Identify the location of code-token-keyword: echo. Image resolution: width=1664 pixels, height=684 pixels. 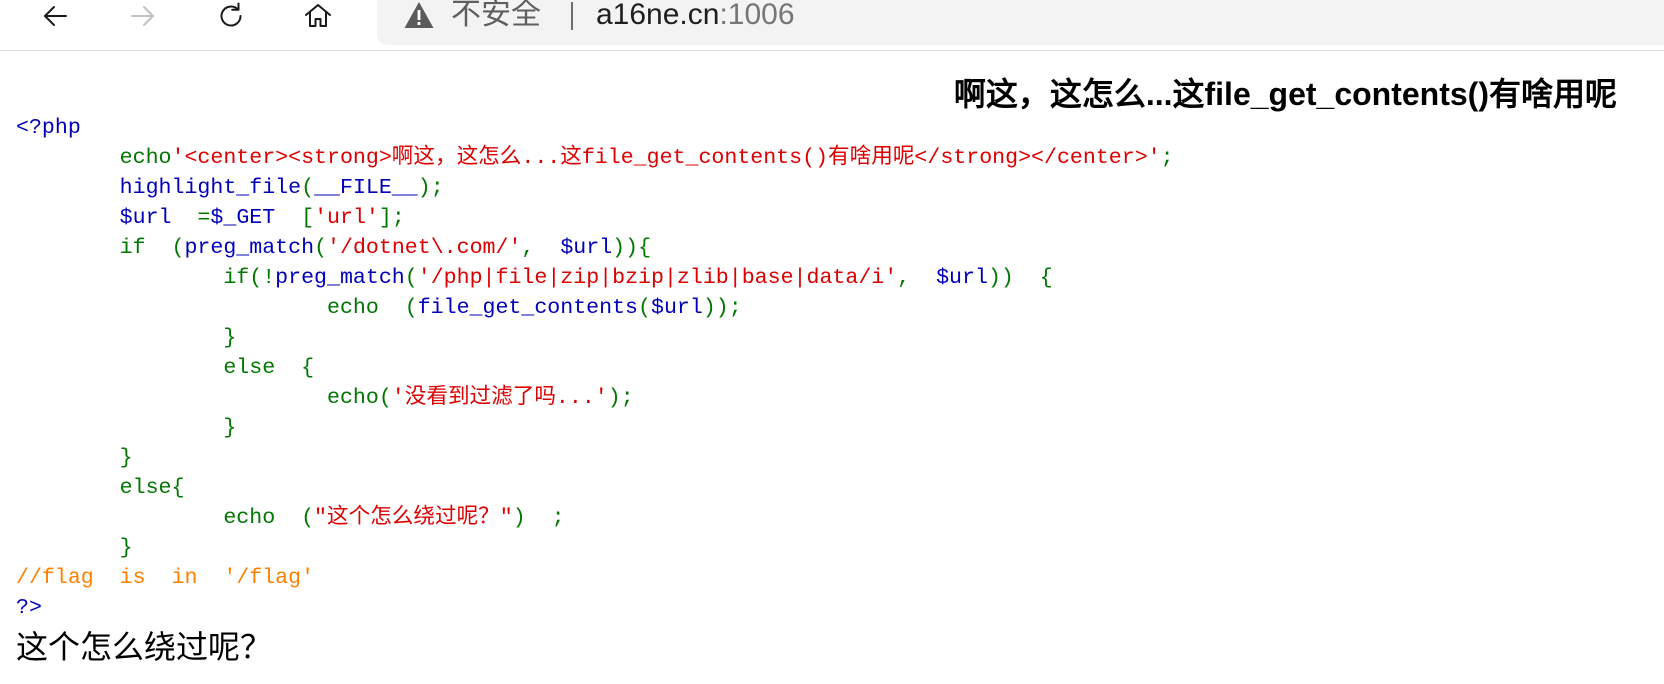
(94, 158).